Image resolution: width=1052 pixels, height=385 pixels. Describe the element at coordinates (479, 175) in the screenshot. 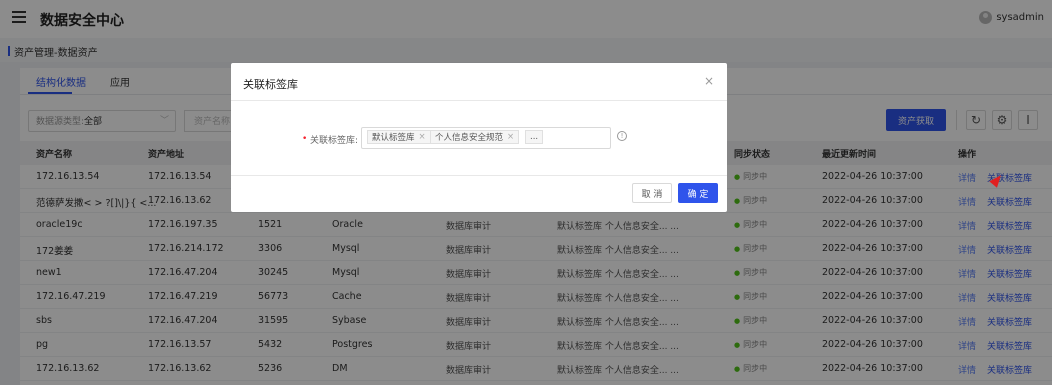

I see `modal-footer-divider` at that location.